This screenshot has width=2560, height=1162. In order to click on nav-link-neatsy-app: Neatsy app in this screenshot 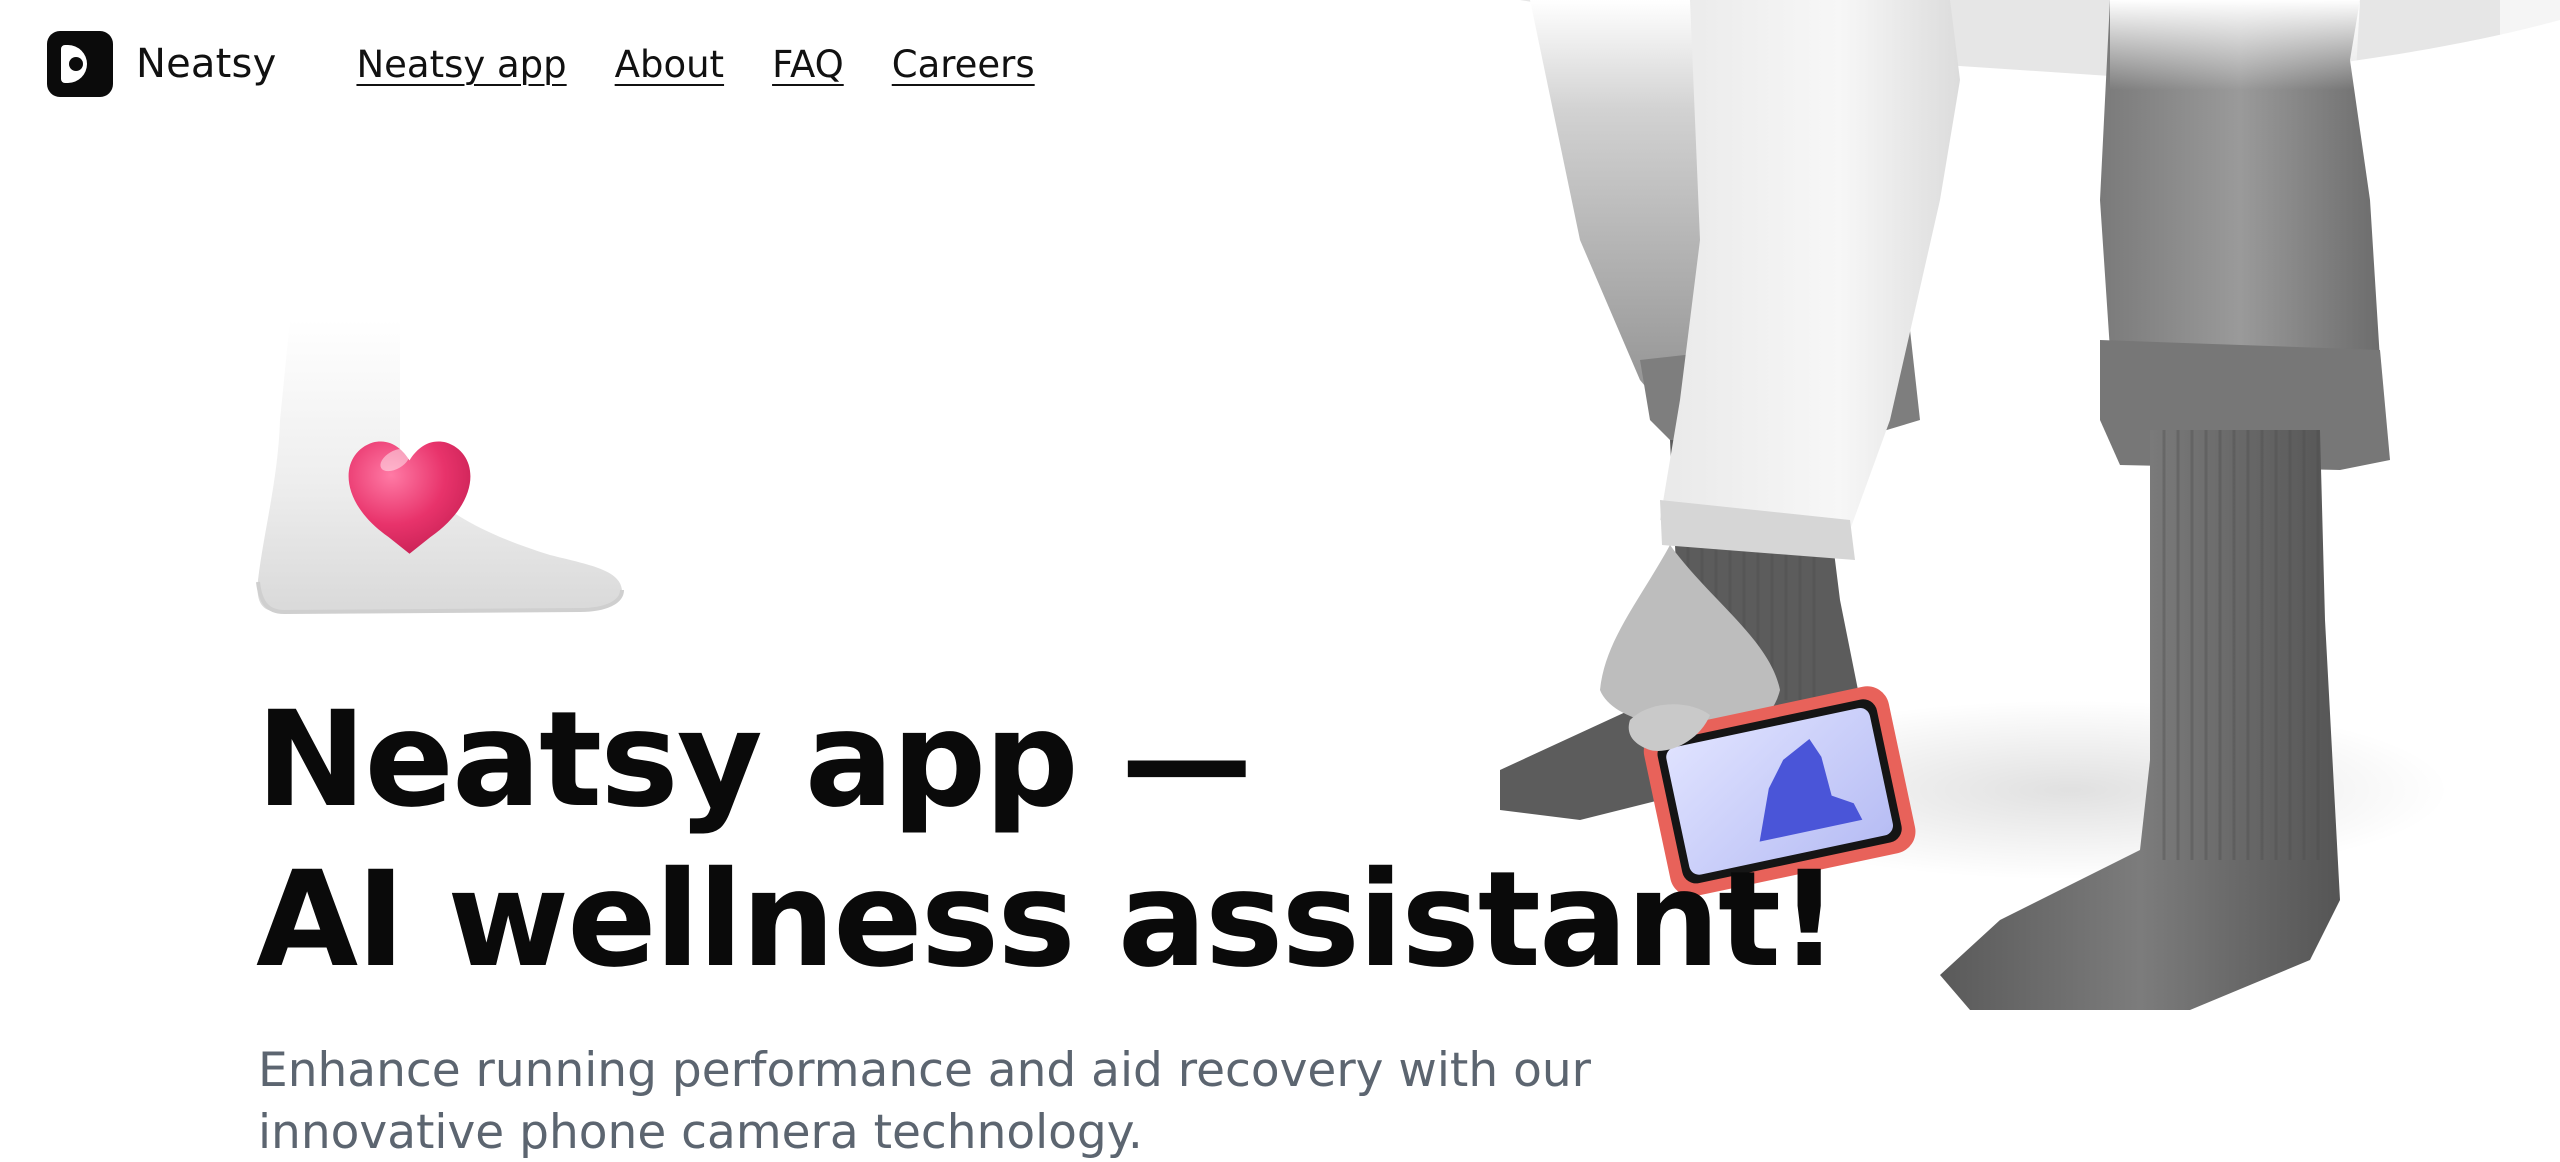, I will do `click(461, 64)`.